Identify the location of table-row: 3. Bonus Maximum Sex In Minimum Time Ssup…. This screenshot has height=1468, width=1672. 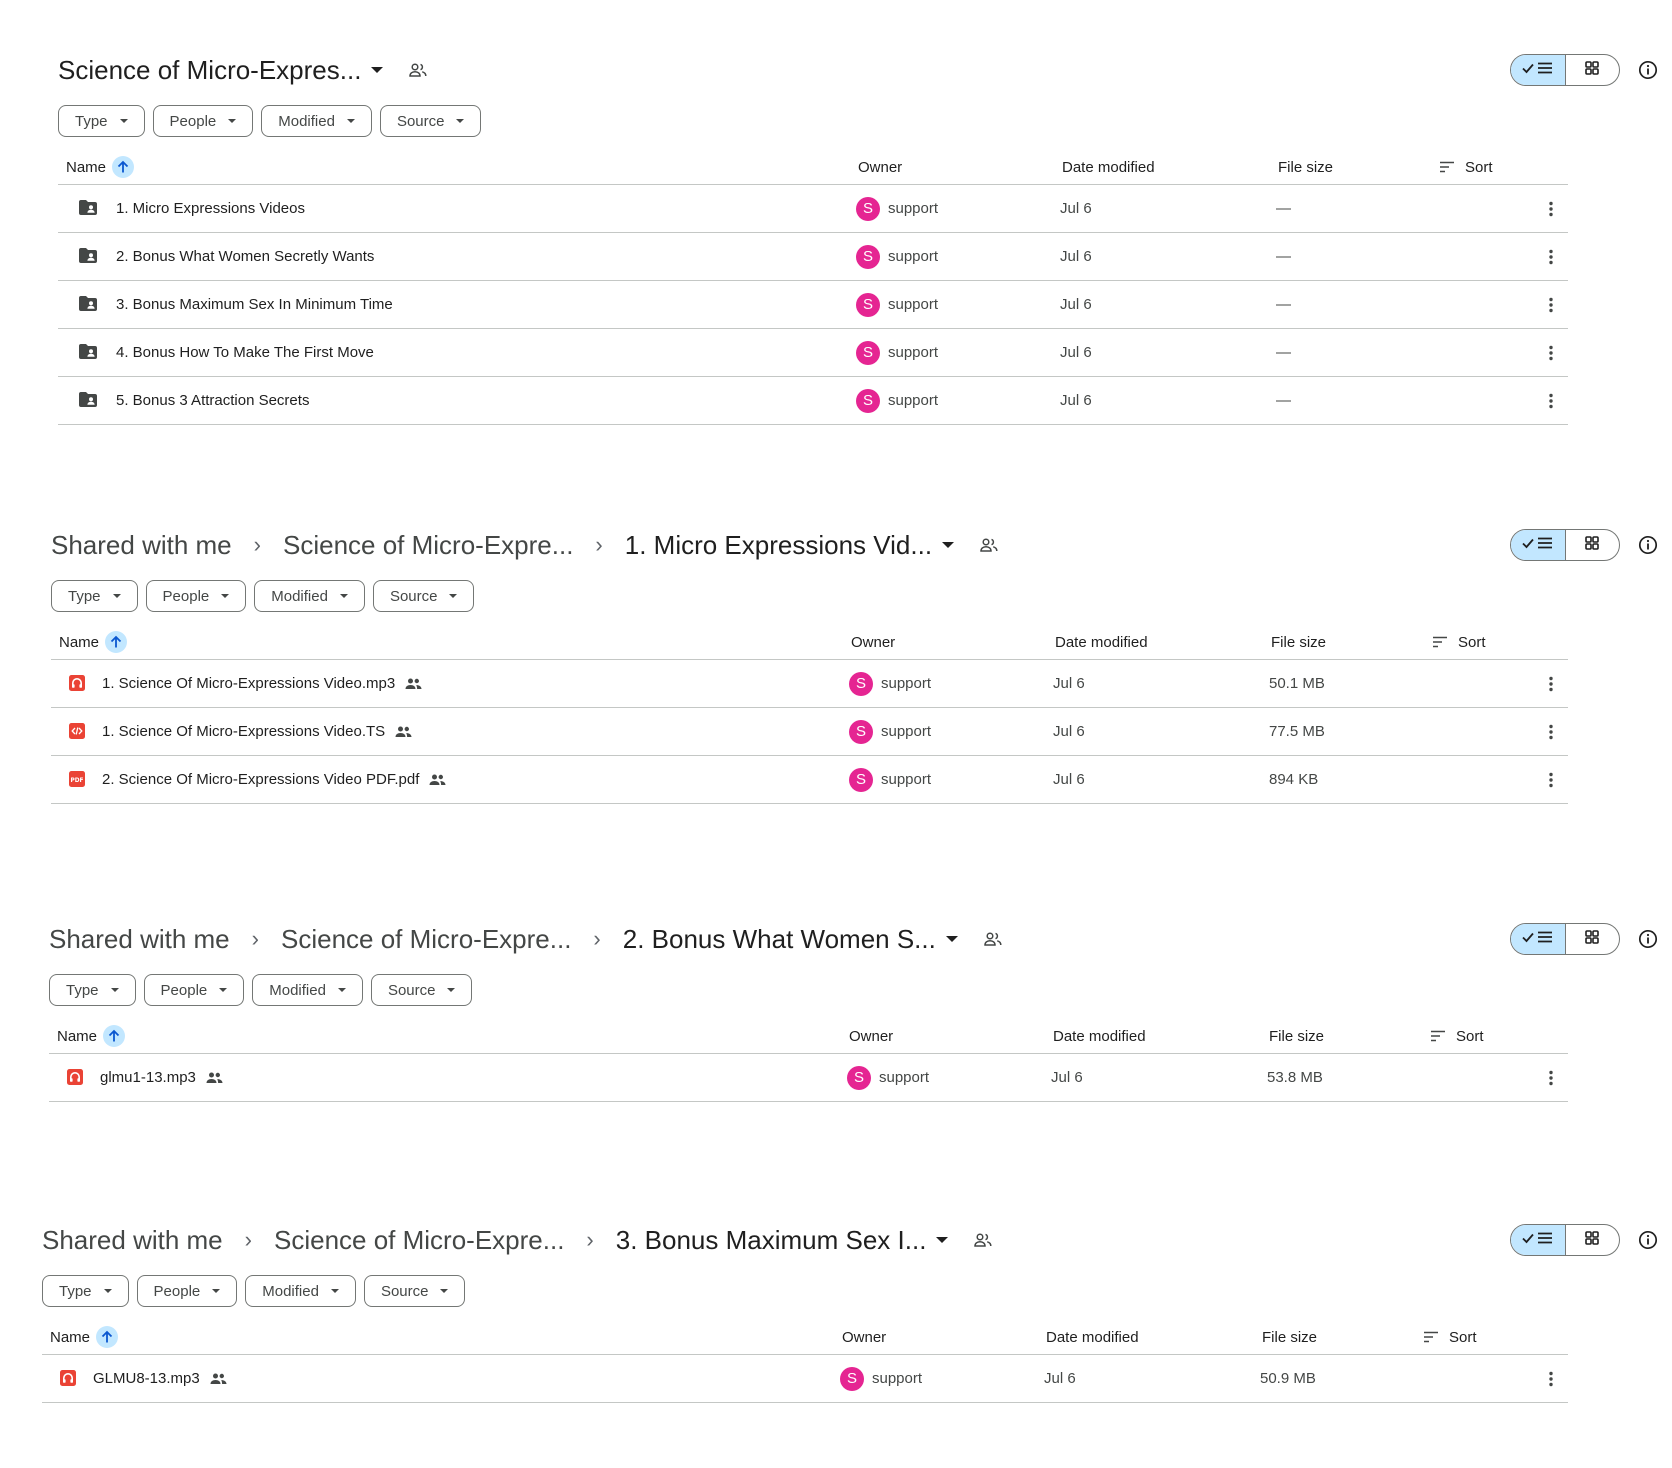
(813, 305).